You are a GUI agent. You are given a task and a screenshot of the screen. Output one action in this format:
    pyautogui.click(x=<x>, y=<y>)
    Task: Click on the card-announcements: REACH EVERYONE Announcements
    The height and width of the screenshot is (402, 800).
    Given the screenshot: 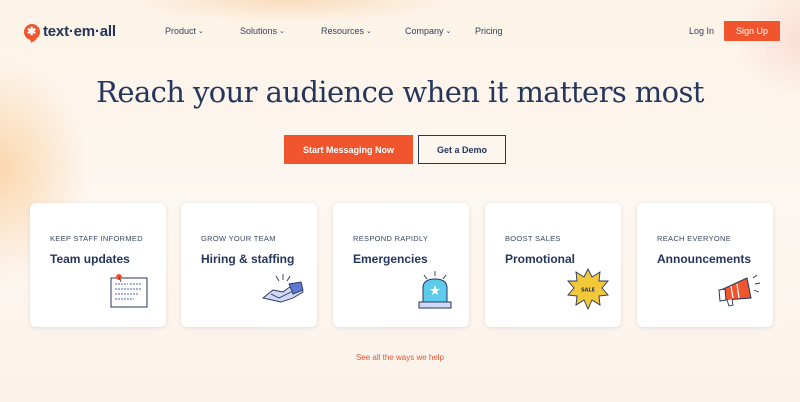 What is the action you would take?
    pyautogui.click(x=705, y=265)
    